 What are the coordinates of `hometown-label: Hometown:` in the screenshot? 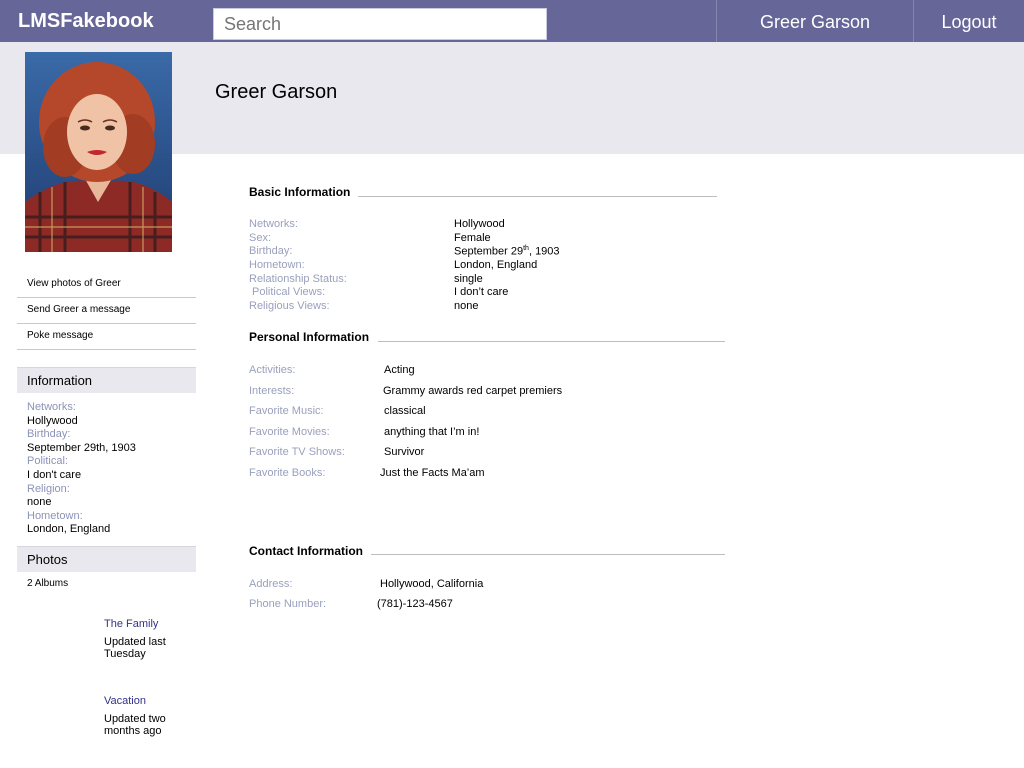 It's located at (277, 265).